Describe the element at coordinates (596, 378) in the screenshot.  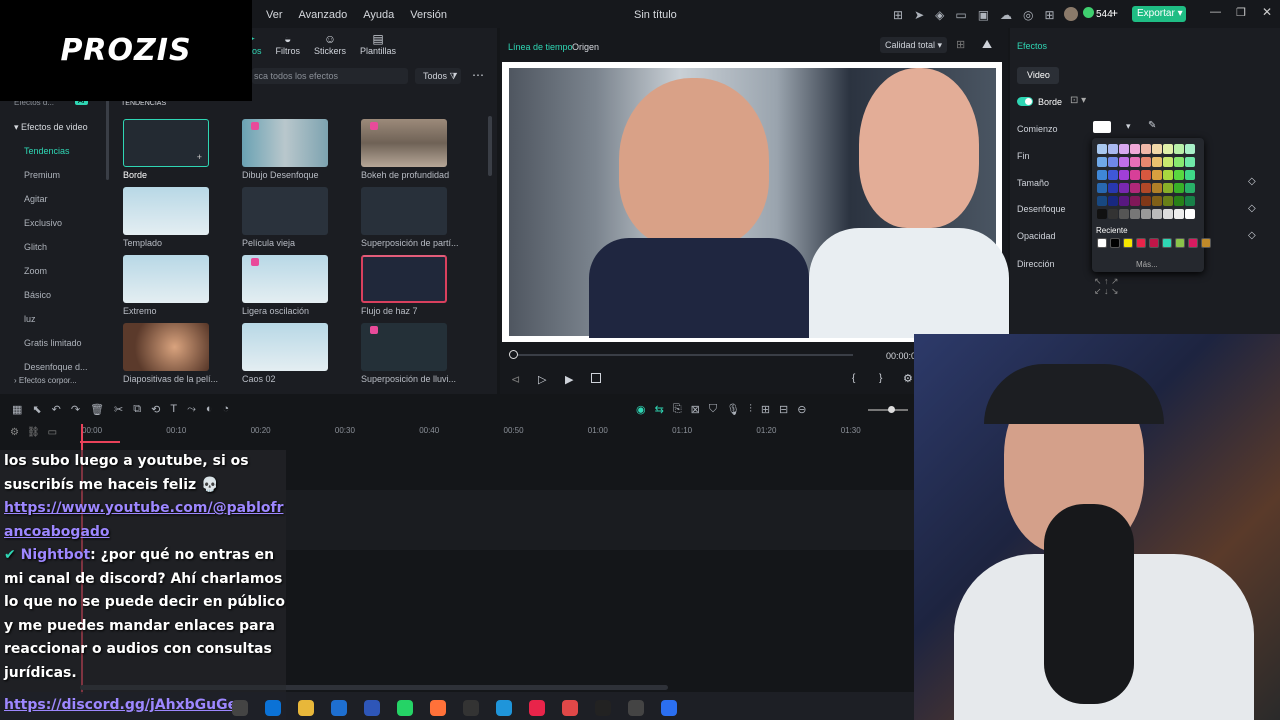
I see `stop-icon` at that location.